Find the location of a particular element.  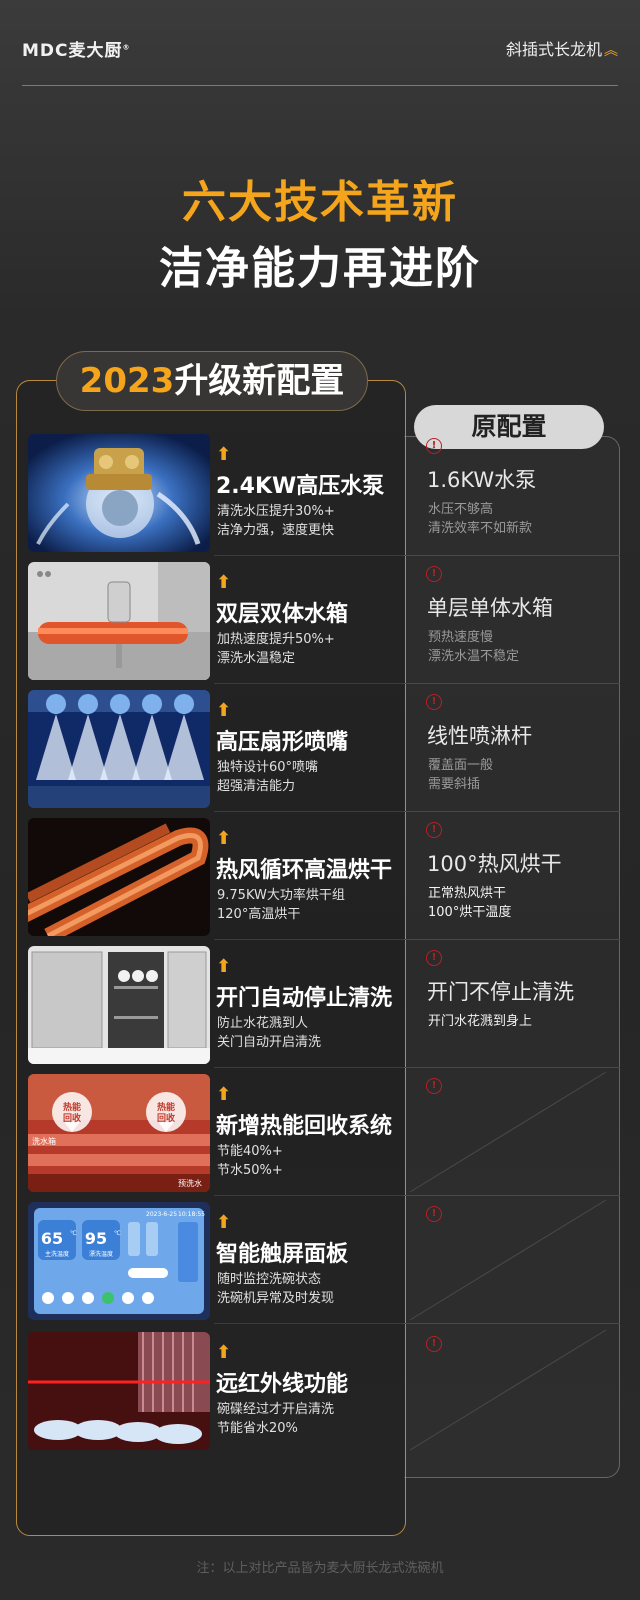

infrared-image is located at coordinates (119, 1391).